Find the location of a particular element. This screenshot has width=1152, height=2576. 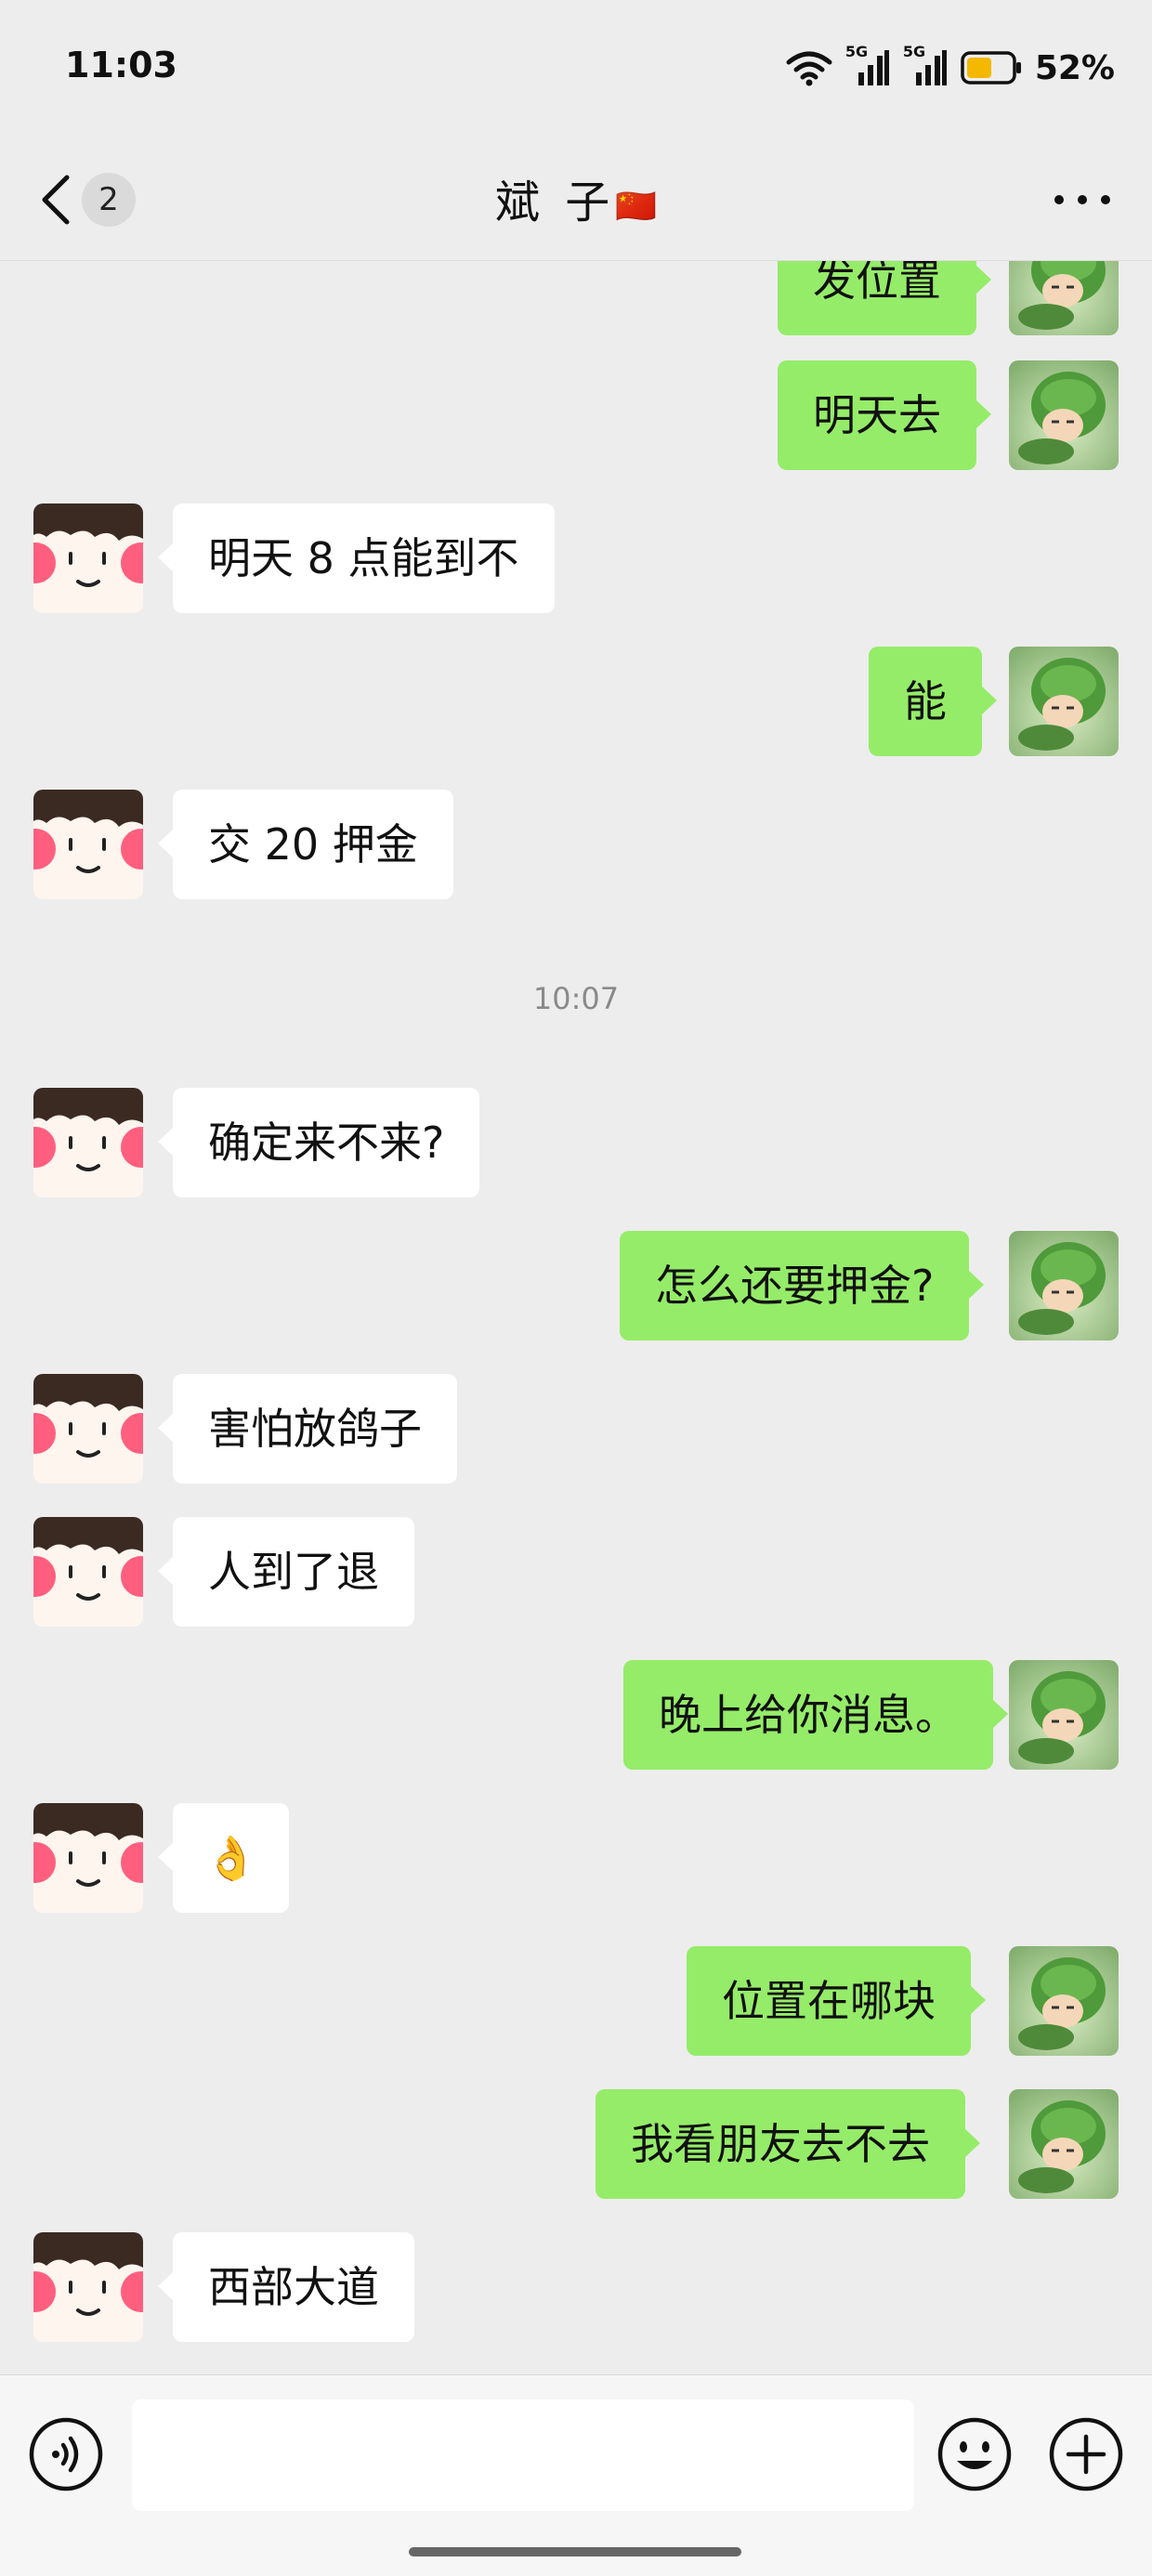

message-bubble-outgoing: 位置在哪块 is located at coordinates (836, 2001).